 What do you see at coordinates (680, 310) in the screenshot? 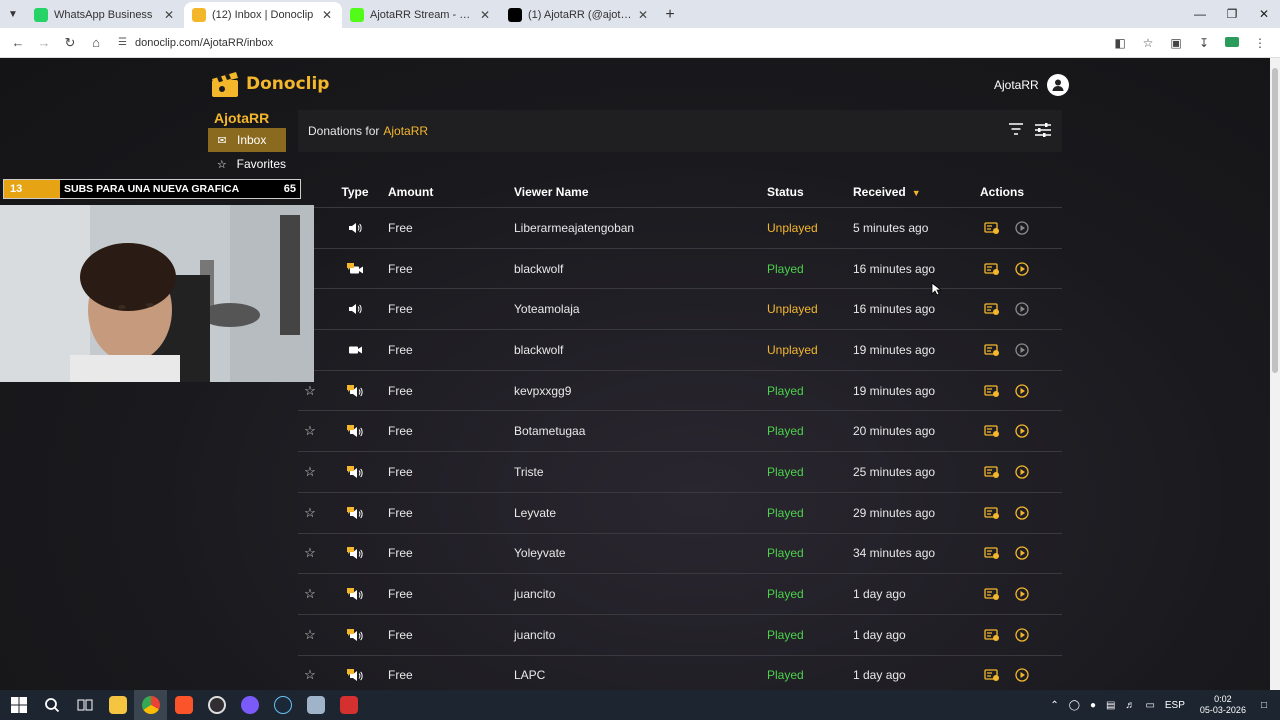
I see `table-row: Free Yoteamolaja Unplayed 16 minutes ago` at bounding box center [680, 310].